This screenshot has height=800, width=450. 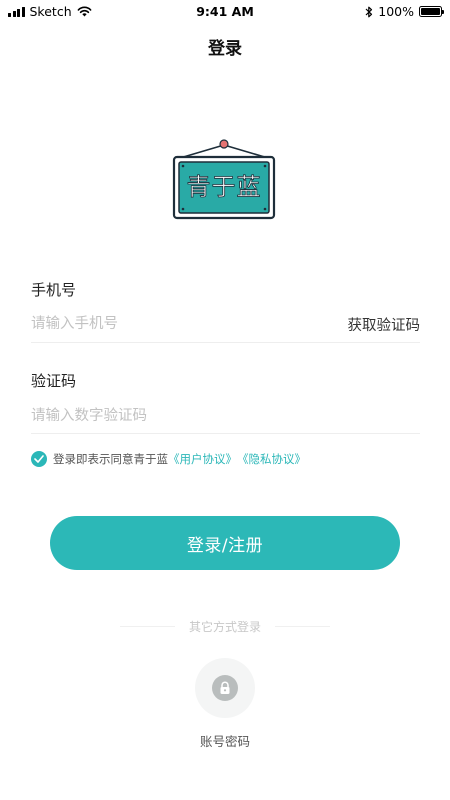 I want to click on status-bar-right: 100%, so click(x=404, y=11).